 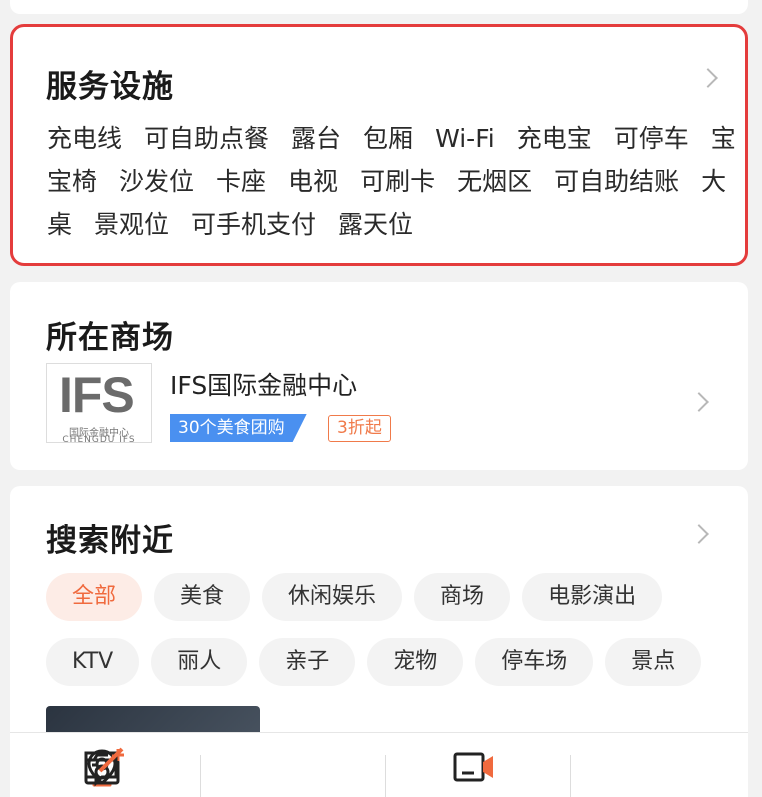 What do you see at coordinates (534, 662) in the screenshot?
I see `category-chip: 停车场` at bounding box center [534, 662].